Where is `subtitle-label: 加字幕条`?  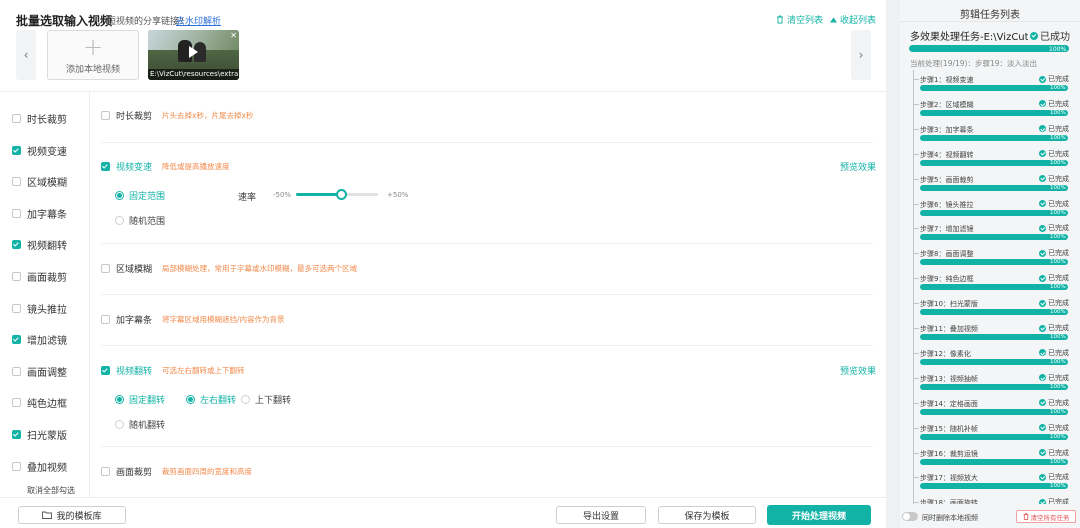
subtitle-label: 加字幕条 is located at coordinates (134, 319).